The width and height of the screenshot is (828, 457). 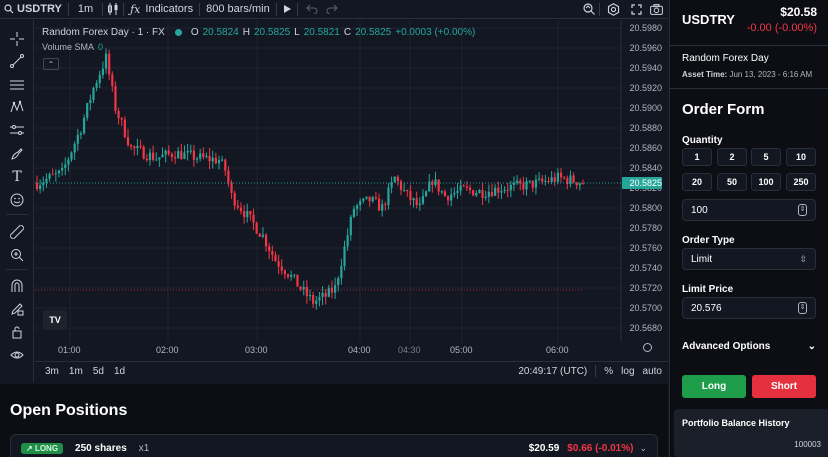 What do you see at coordinates (636, 9) in the screenshot?
I see `fullscreen-button` at bounding box center [636, 9].